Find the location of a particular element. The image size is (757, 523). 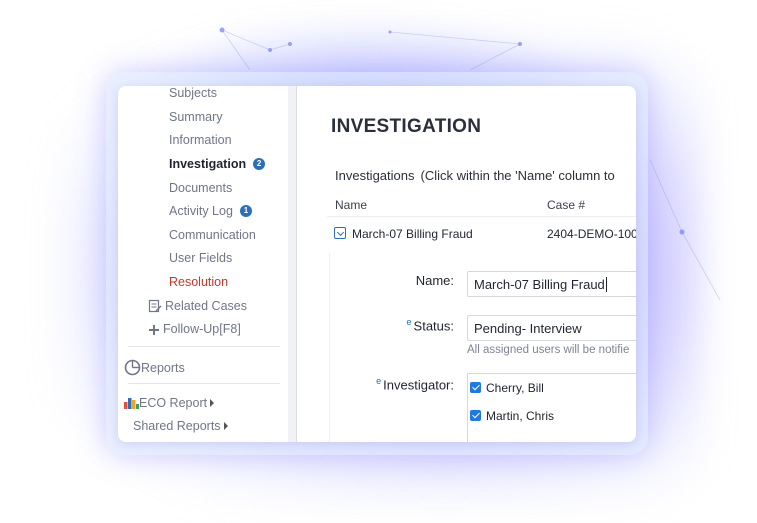

sidebar-item-label: Summary is located at coordinates (196, 117).